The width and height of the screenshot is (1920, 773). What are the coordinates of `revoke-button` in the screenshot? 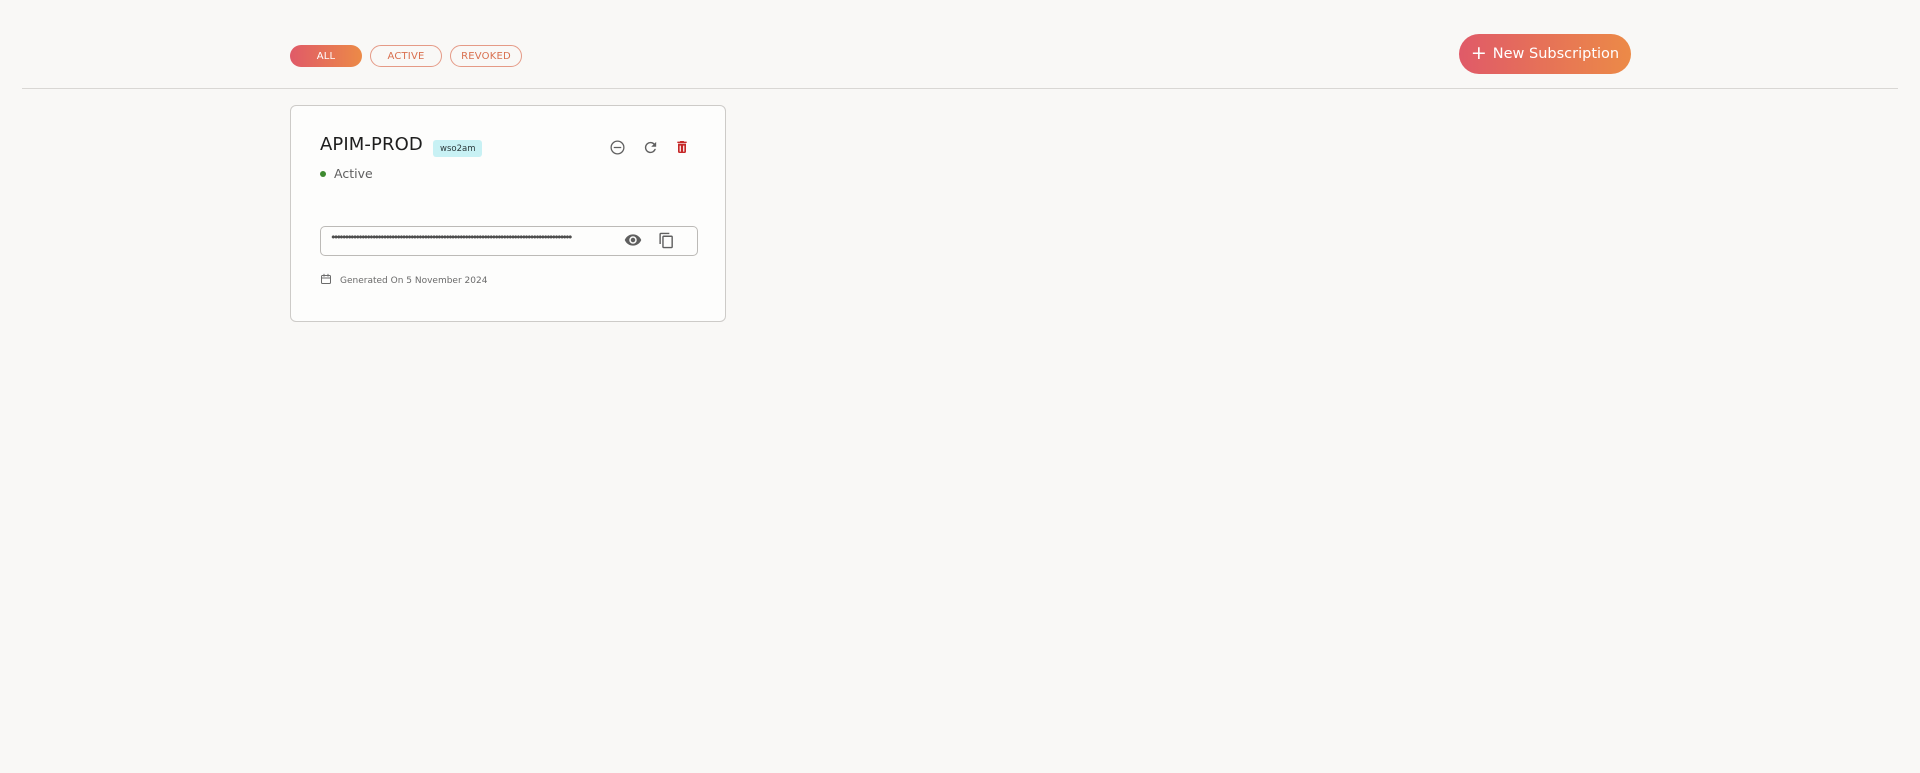 It's located at (617, 149).